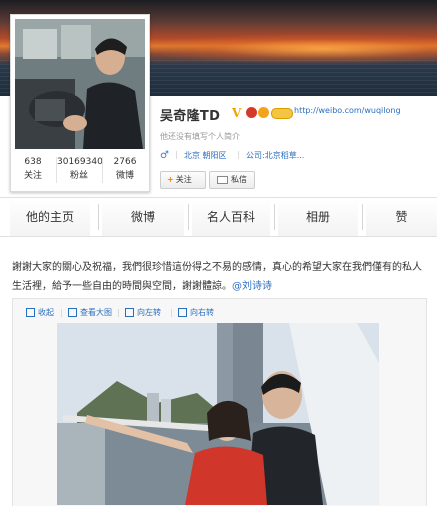  I want to click on location-link: 北京 朝阳区, so click(205, 155).